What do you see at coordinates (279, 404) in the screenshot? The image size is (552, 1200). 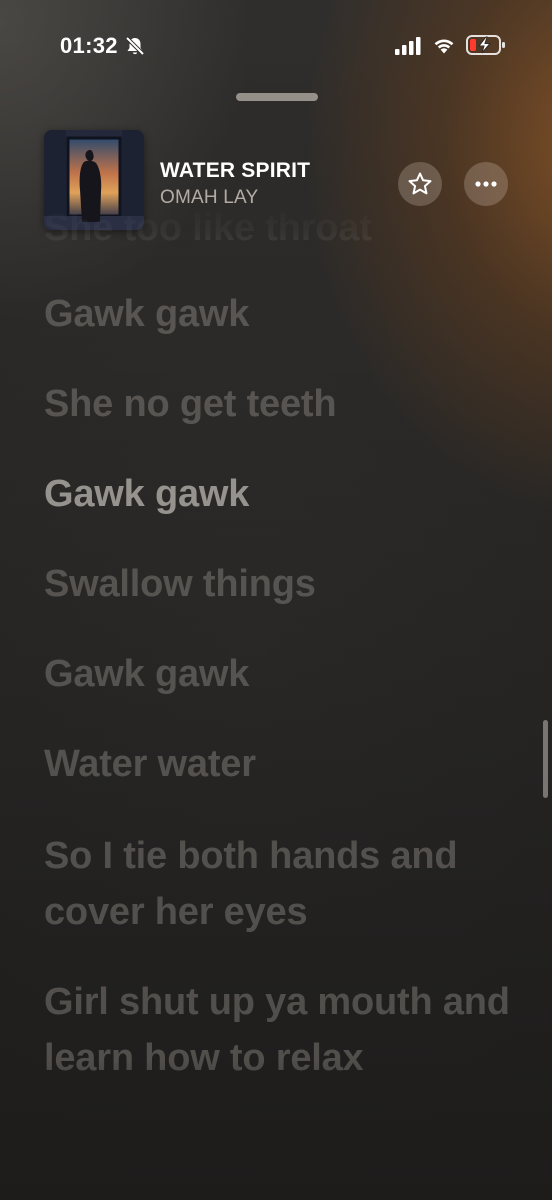 I see `lyric-line: She no get teeth` at bounding box center [279, 404].